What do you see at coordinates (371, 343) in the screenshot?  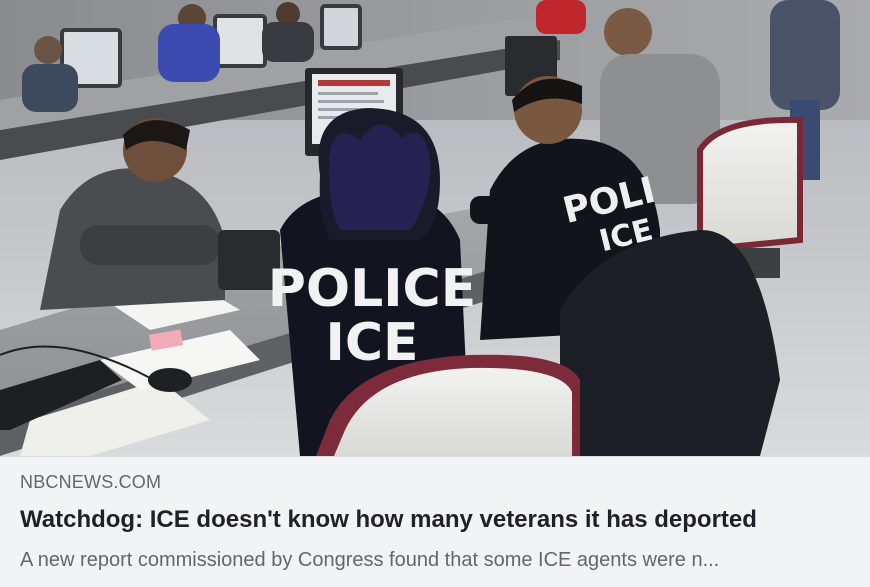 I see `jacket-text-left-line2: ICE` at bounding box center [371, 343].